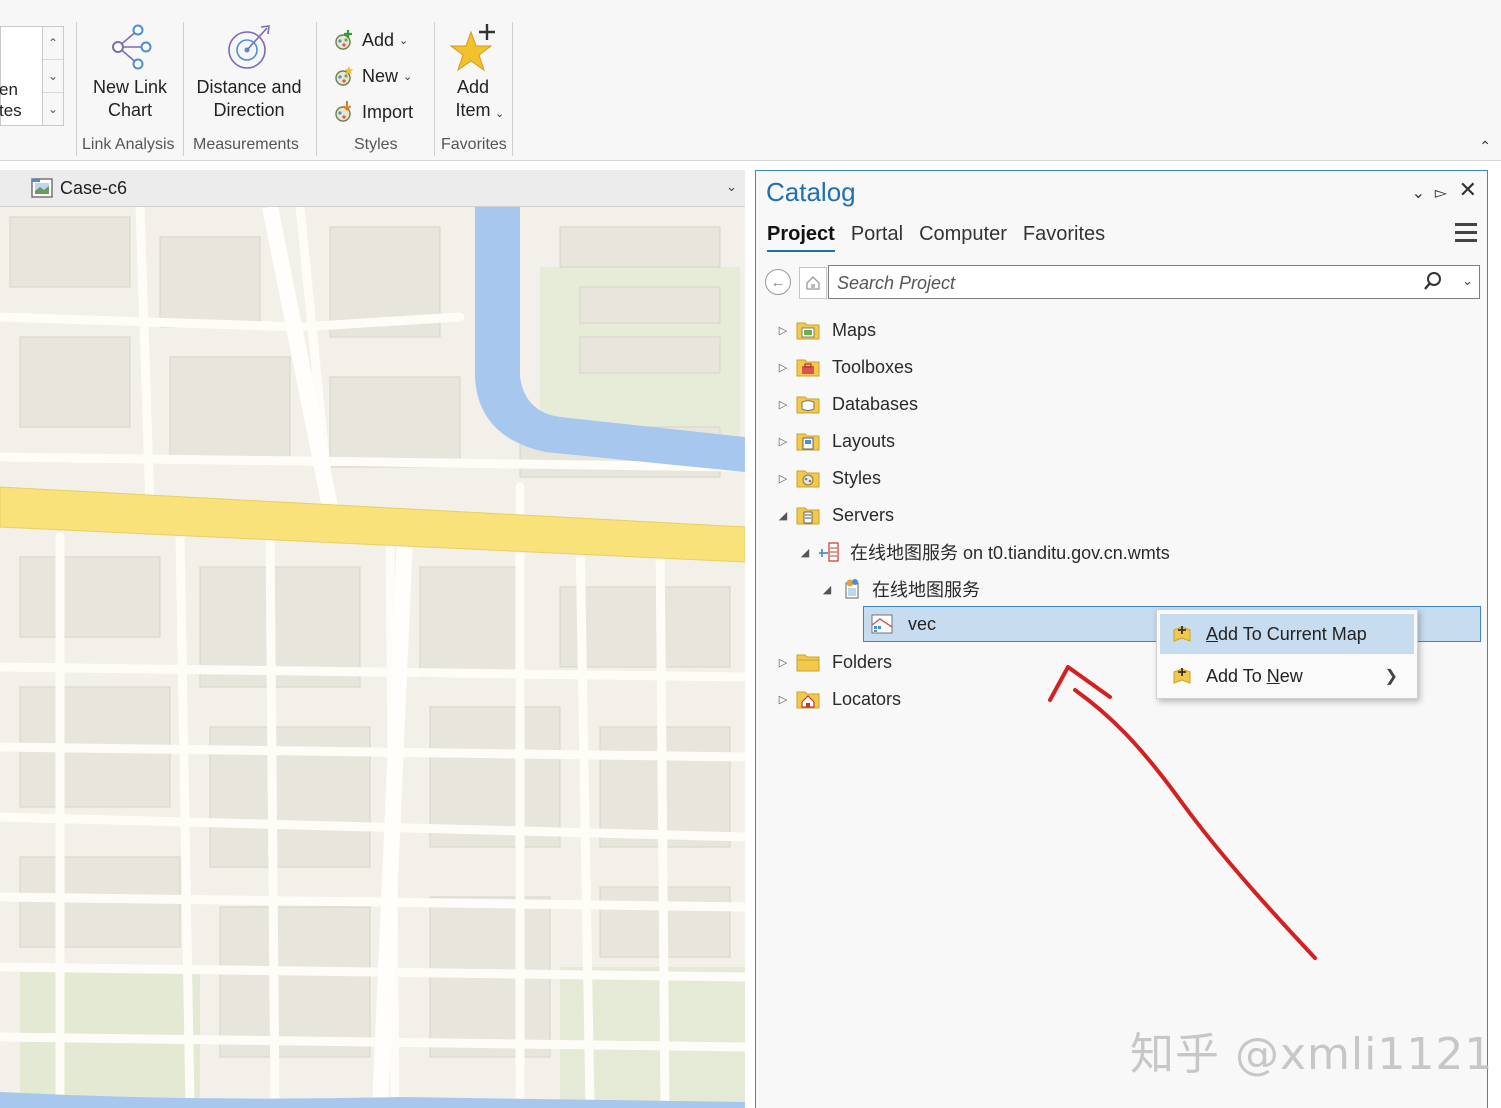  Describe the element at coordinates (128, 144) in the screenshot. I see `group-label-link-analysis: Link Analysis` at that location.